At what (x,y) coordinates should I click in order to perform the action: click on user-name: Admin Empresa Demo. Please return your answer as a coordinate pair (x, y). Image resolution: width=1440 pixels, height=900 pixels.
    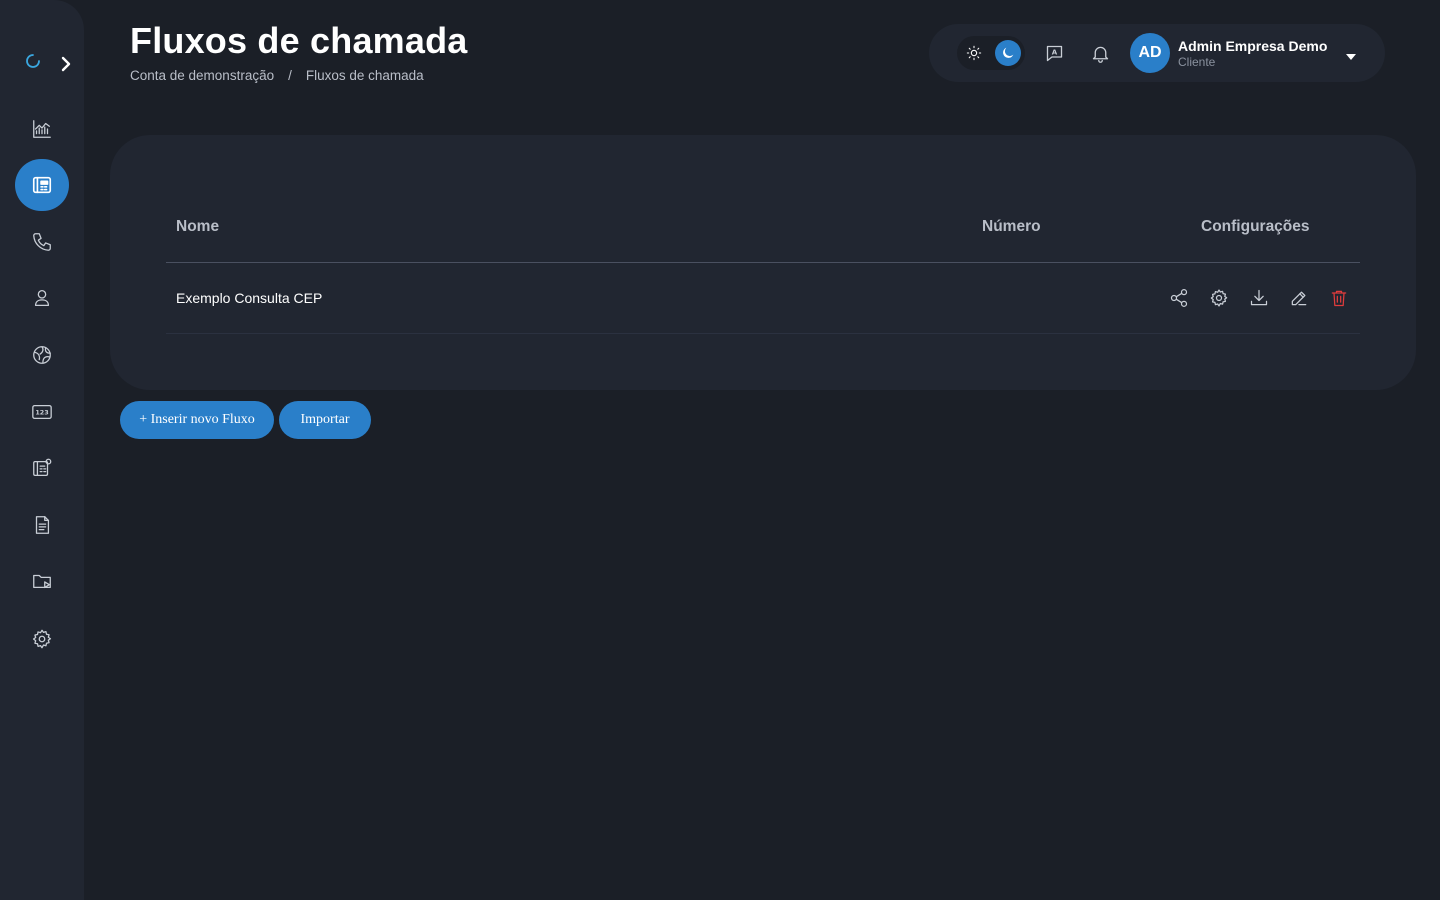
    Looking at the image, I should click on (1252, 46).